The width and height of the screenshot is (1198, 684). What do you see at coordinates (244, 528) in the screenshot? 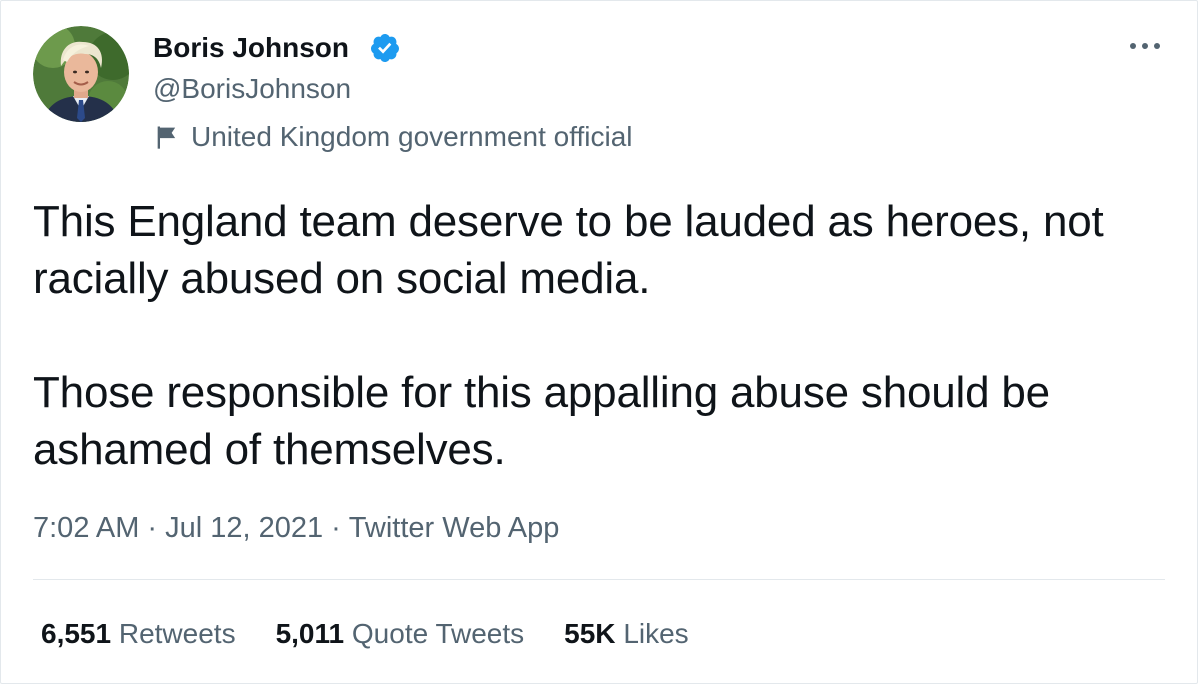
I see `tweet-date: Jul 12, 2021` at bounding box center [244, 528].